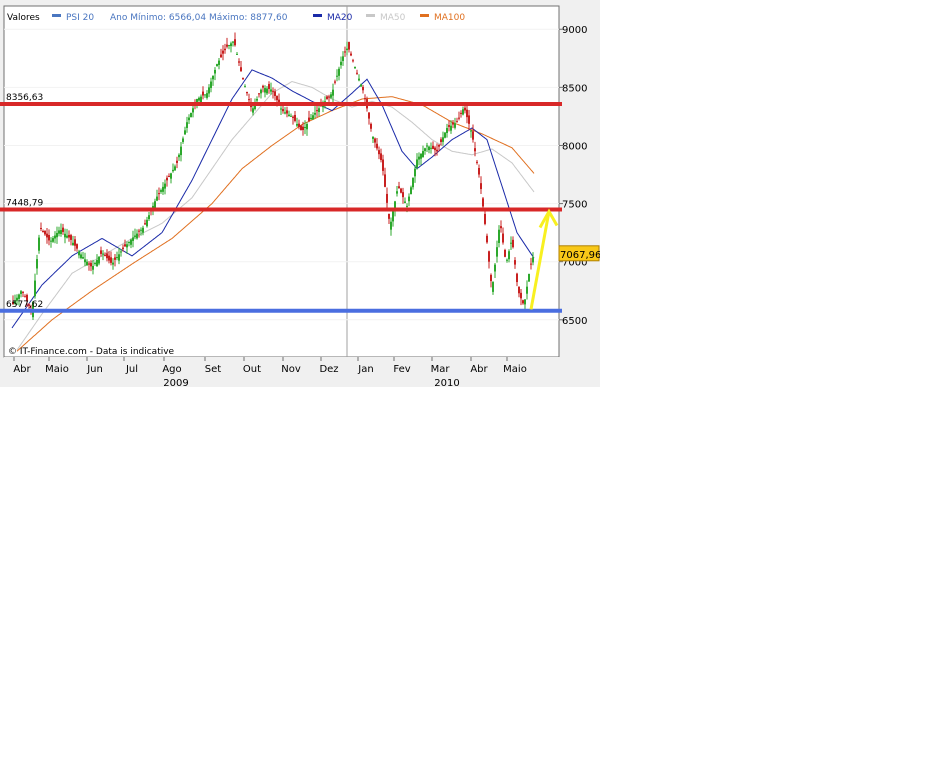 The width and height of the screenshot is (942, 765). I want to click on x-tick-label: Abr, so click(479, 369).